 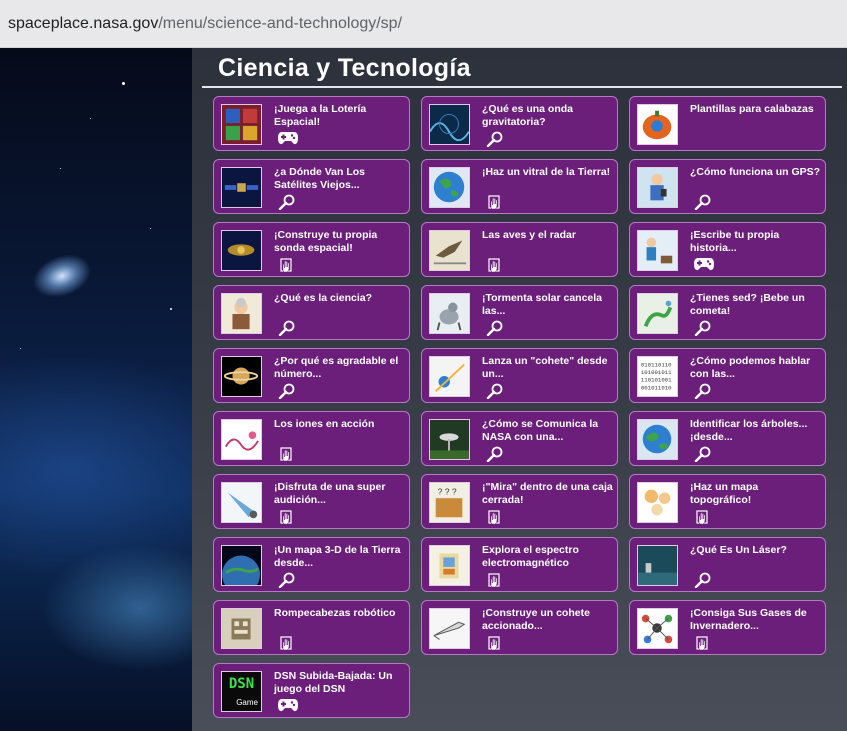 What do you see at coordinates (241, 691) in the screenshot?
I see `topic-thumbnail: DSN Game` at bounding box center [241, 691].